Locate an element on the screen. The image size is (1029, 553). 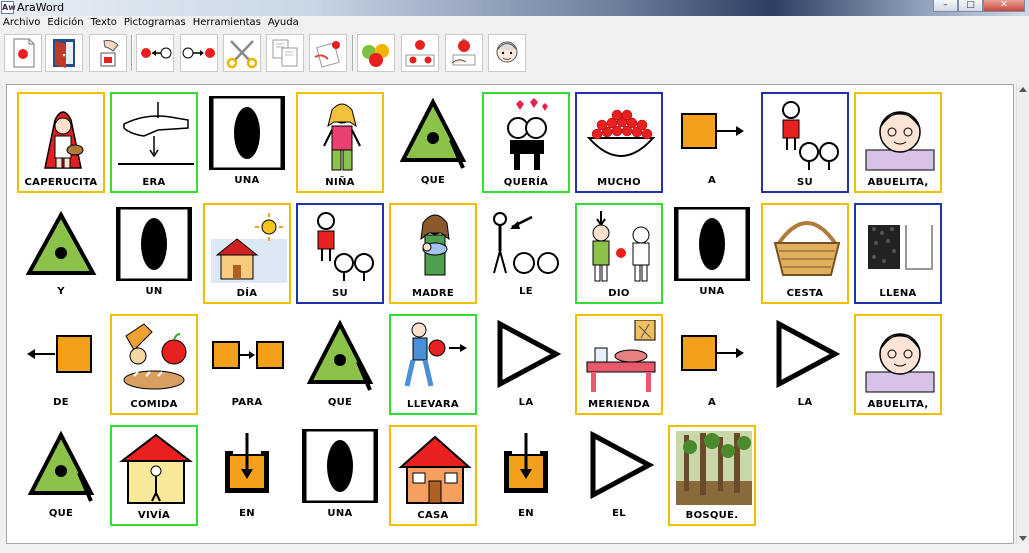
toolbar-separator is located at coordinates (132, 53).